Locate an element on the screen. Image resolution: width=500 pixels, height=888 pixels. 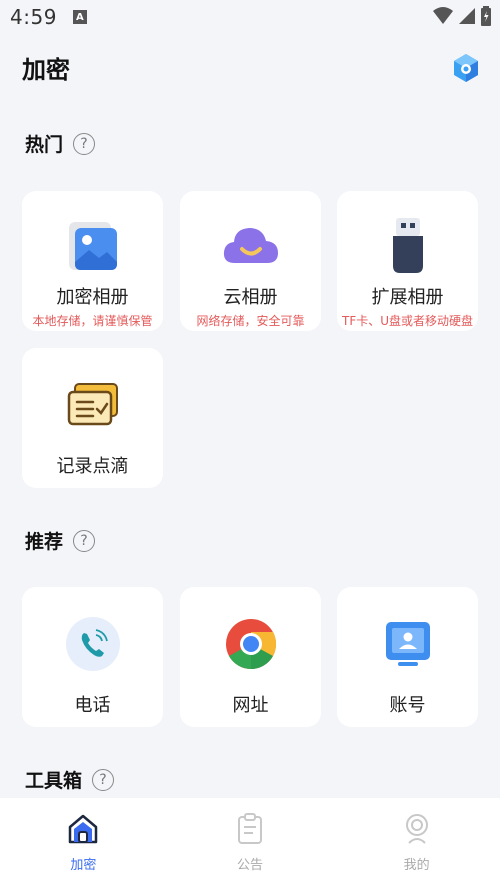
cube-logo-icon is located at coordinates (466, 68).